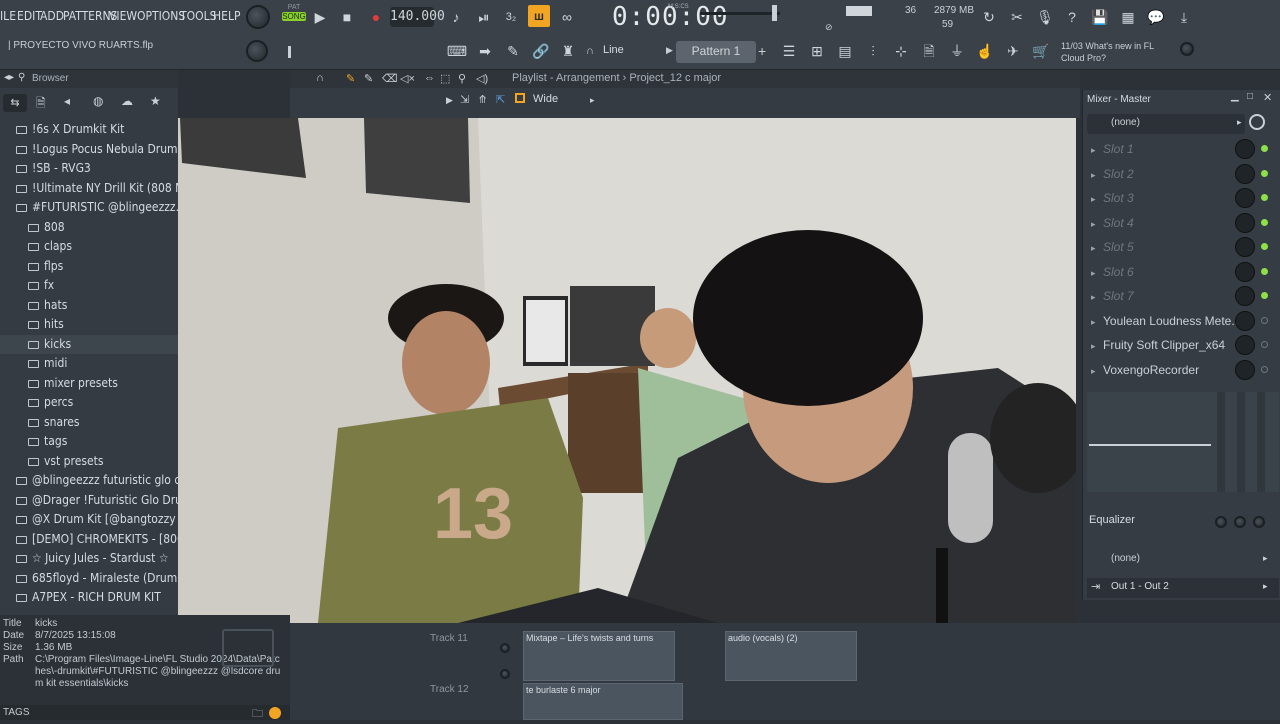 This screenshot has height=724, width=1280. I want to click on browser-folder-item: percs, so click(89, 403).